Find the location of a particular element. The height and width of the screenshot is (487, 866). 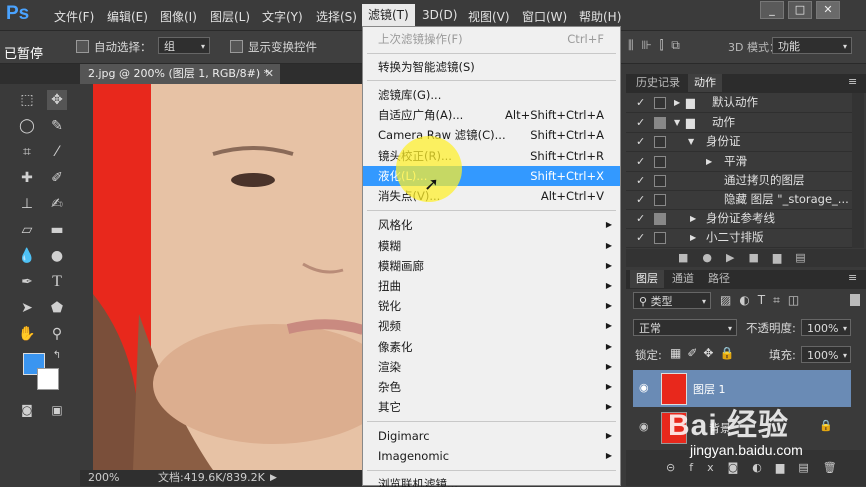

menu-type: 文字(Y) is located at coordinates (282, 16).